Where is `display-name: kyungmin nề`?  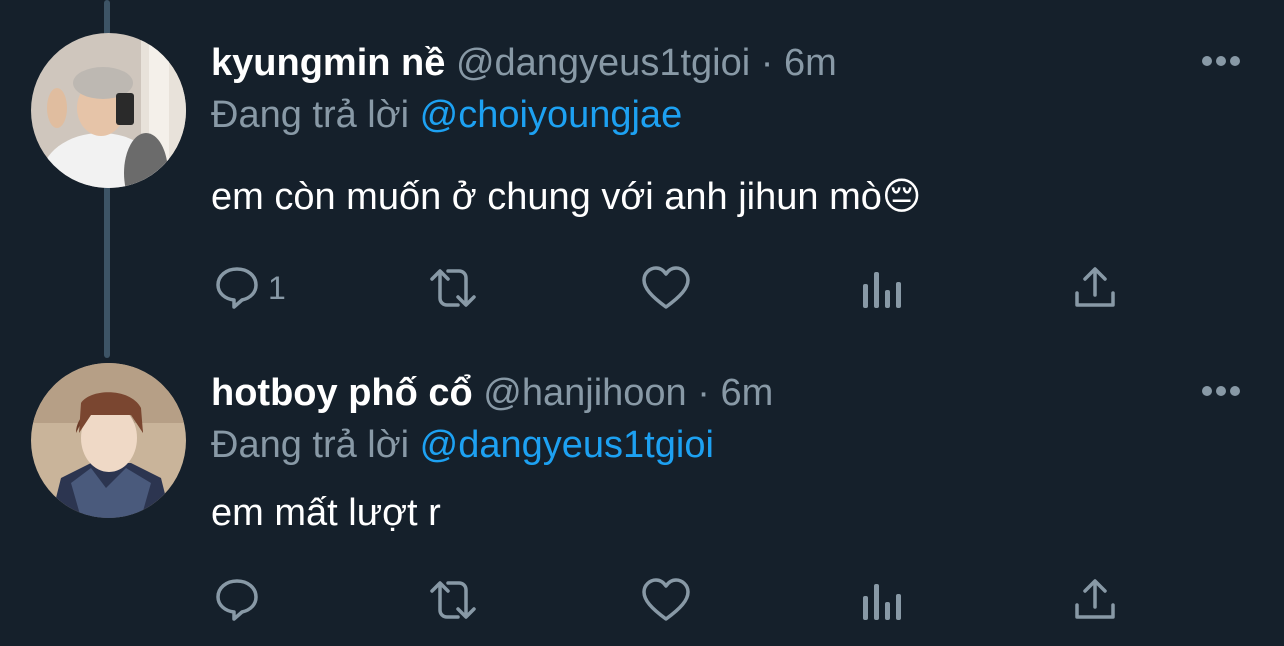 display-name: kyungmin nề is located at coordinates (328, 63).